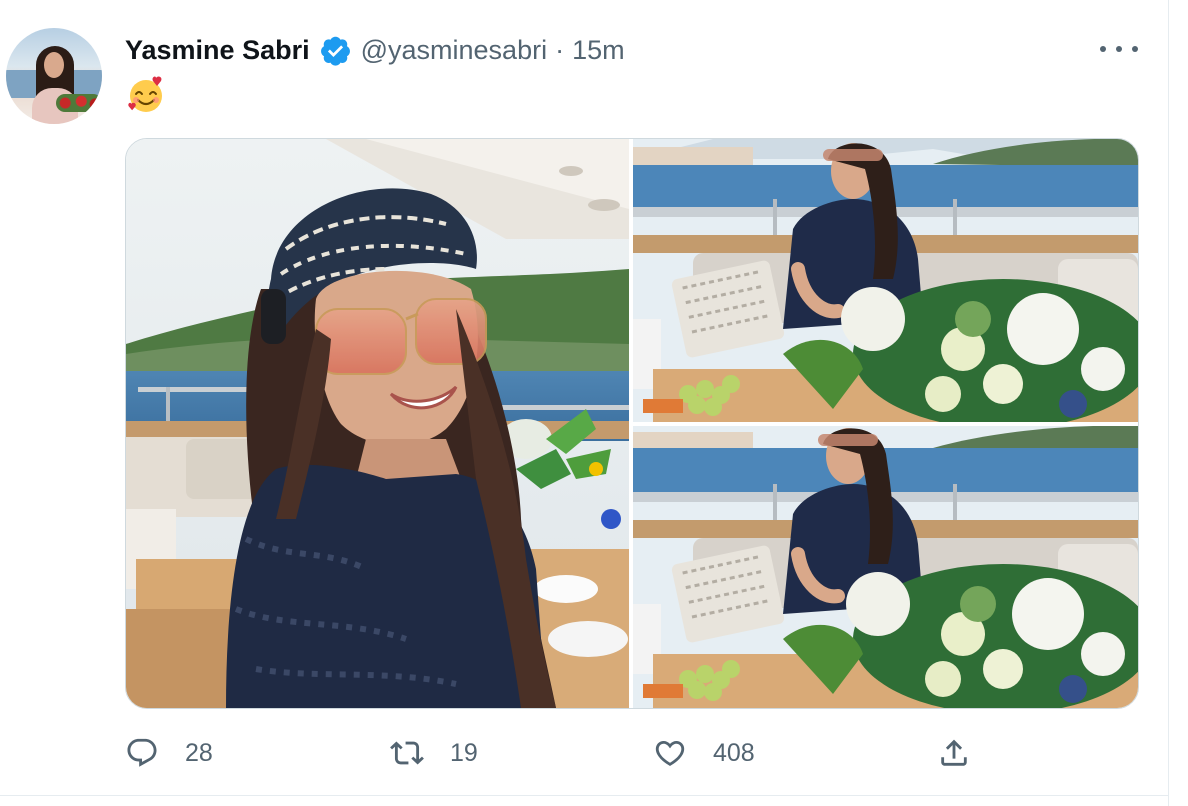 Image resolution: width=1188 pixels, height=806 pixels. I want to click on retweet-icon, so click(407, 753).